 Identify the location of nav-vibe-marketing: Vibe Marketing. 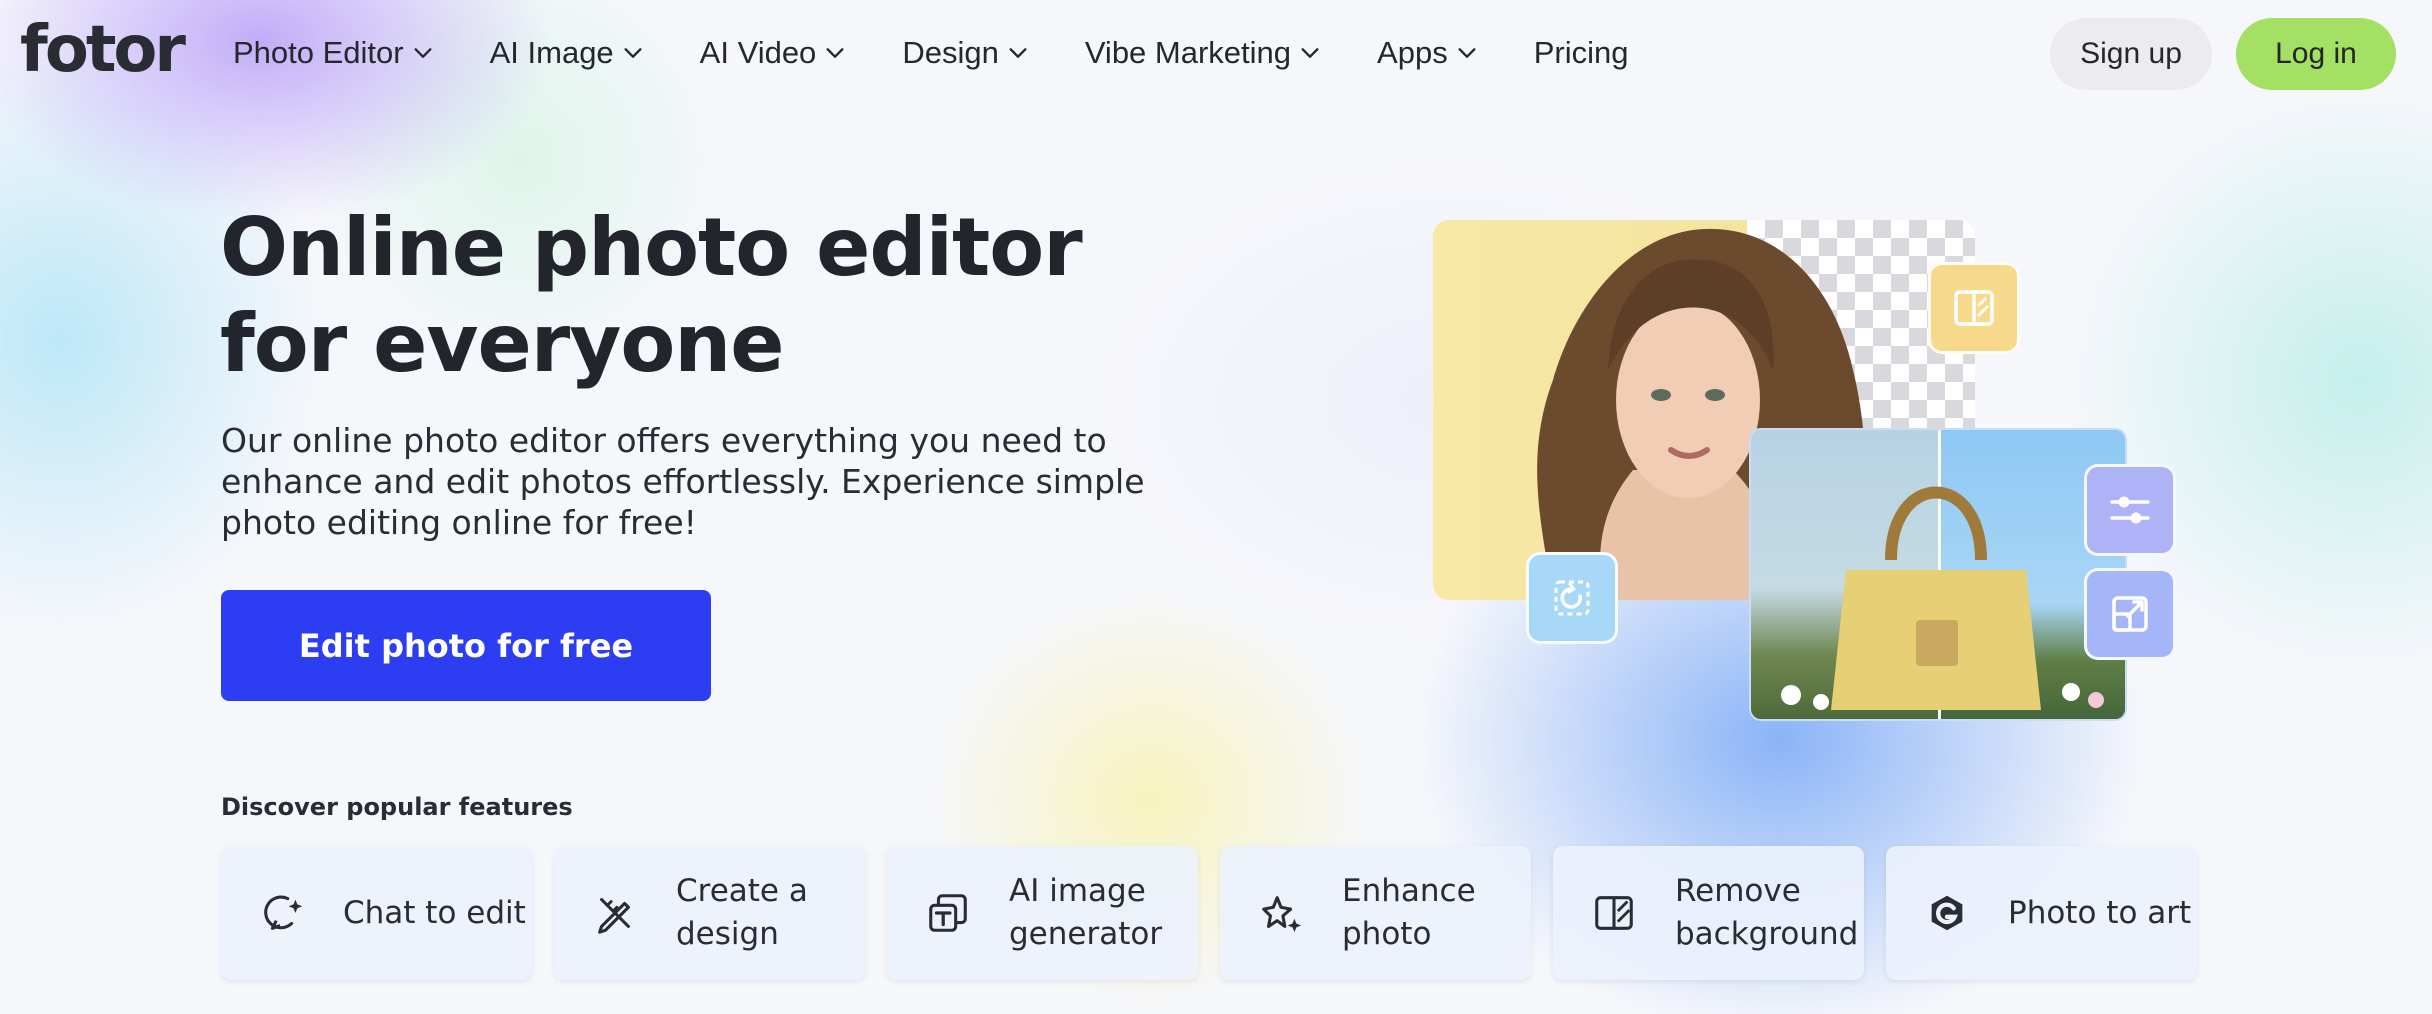
(1203, 53).